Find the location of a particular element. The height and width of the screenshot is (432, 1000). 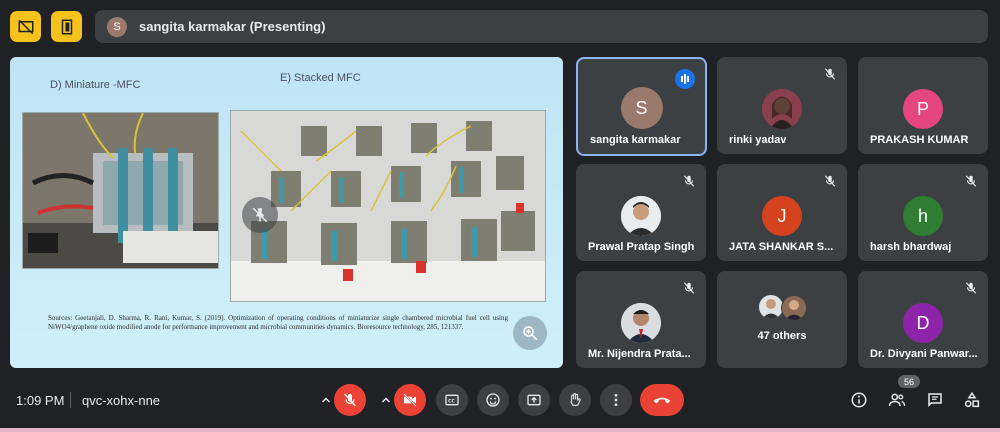

camera-toggle-button is located at coordinates (410, 400).